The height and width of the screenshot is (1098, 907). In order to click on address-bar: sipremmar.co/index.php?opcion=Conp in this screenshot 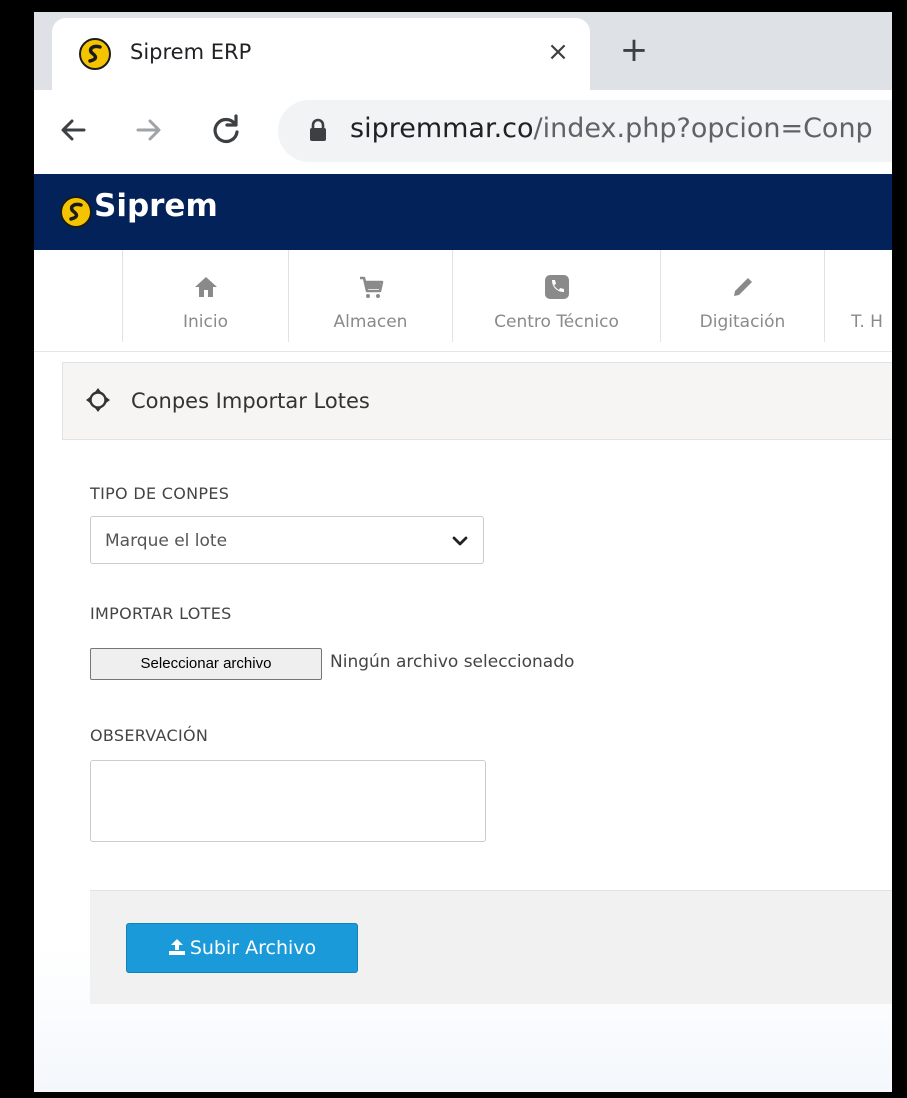, I will do `click(585, 131)`.